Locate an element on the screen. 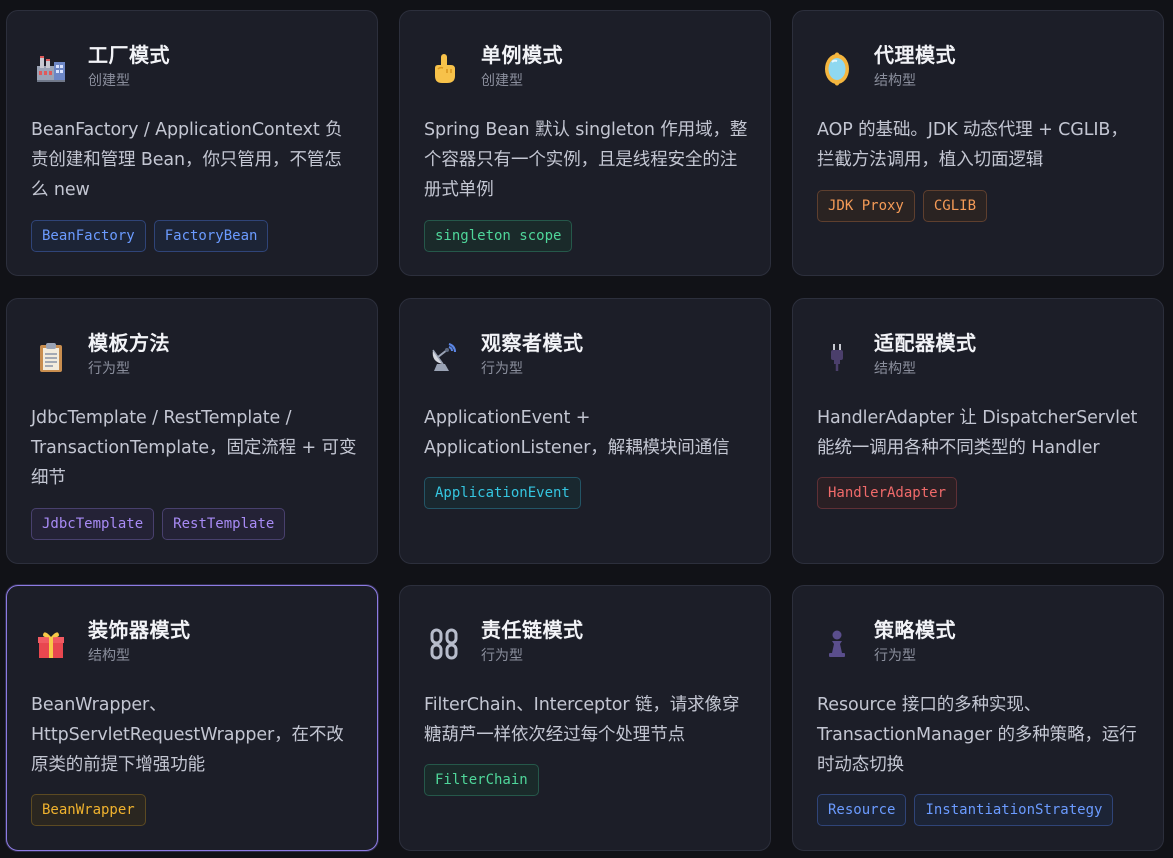 This screenshot has width=1173, height=858. tag-cglib: CGLIB is located at coordinates (955, 206).